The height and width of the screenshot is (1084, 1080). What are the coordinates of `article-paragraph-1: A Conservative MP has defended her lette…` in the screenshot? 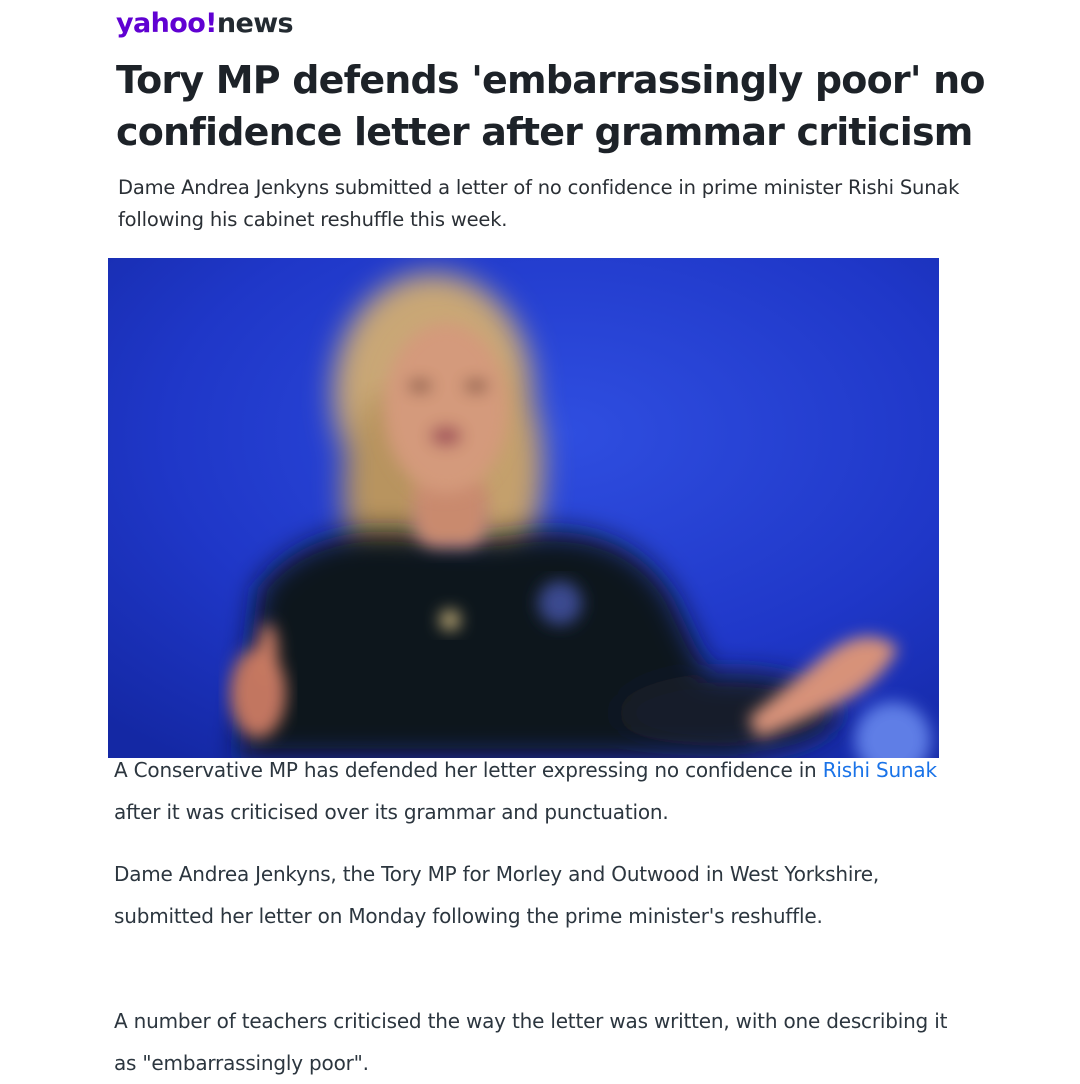 It's located at (534, 791).